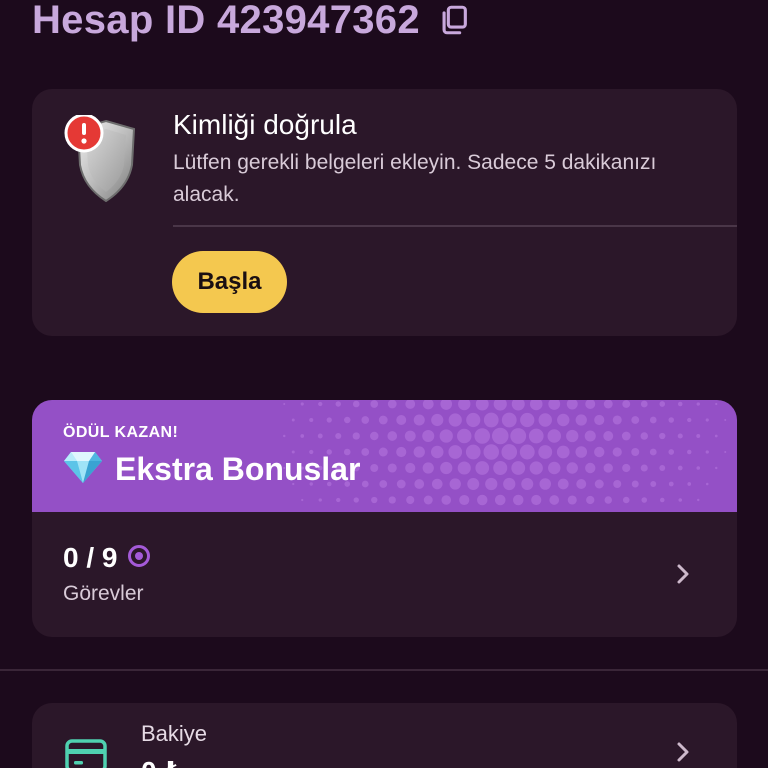 Image resolution: width=768 pixels, height=768 pixels. Describe the element at coordinates (455, 226) in the screenshot. I see `divider` at that location.